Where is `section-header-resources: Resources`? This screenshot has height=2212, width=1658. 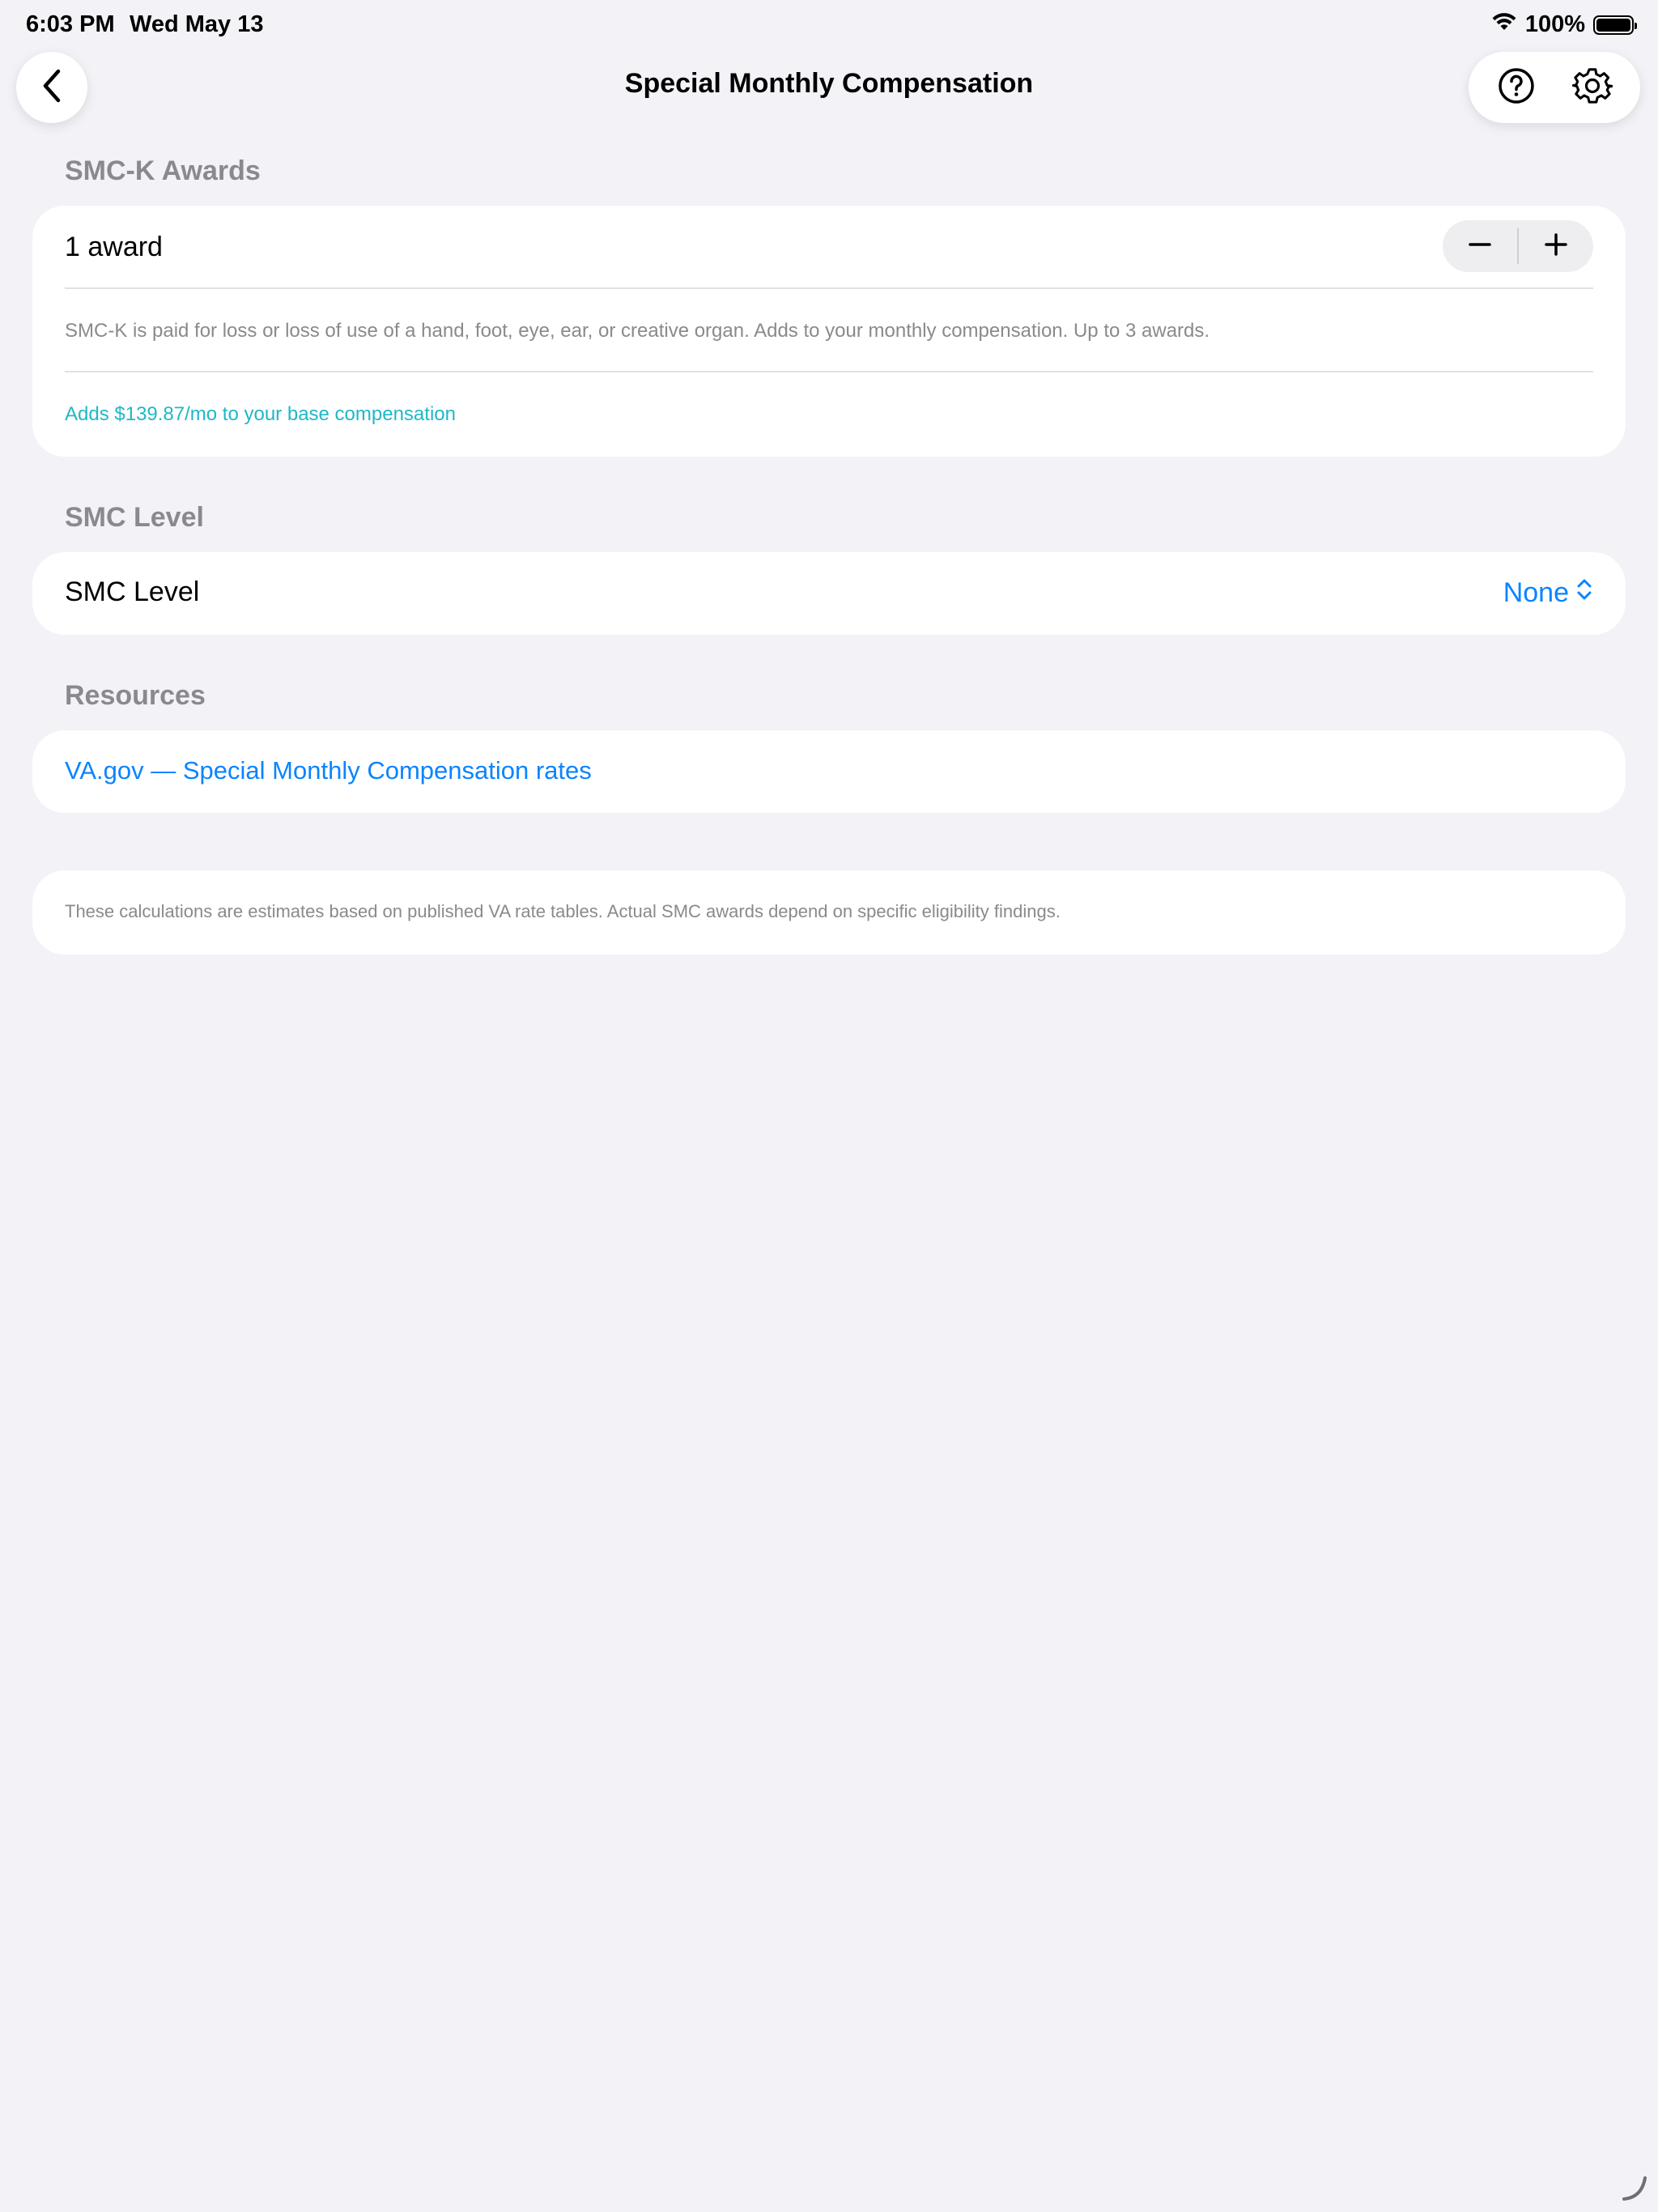
section-header-resources: Resources is located at coordinates (135, 695).